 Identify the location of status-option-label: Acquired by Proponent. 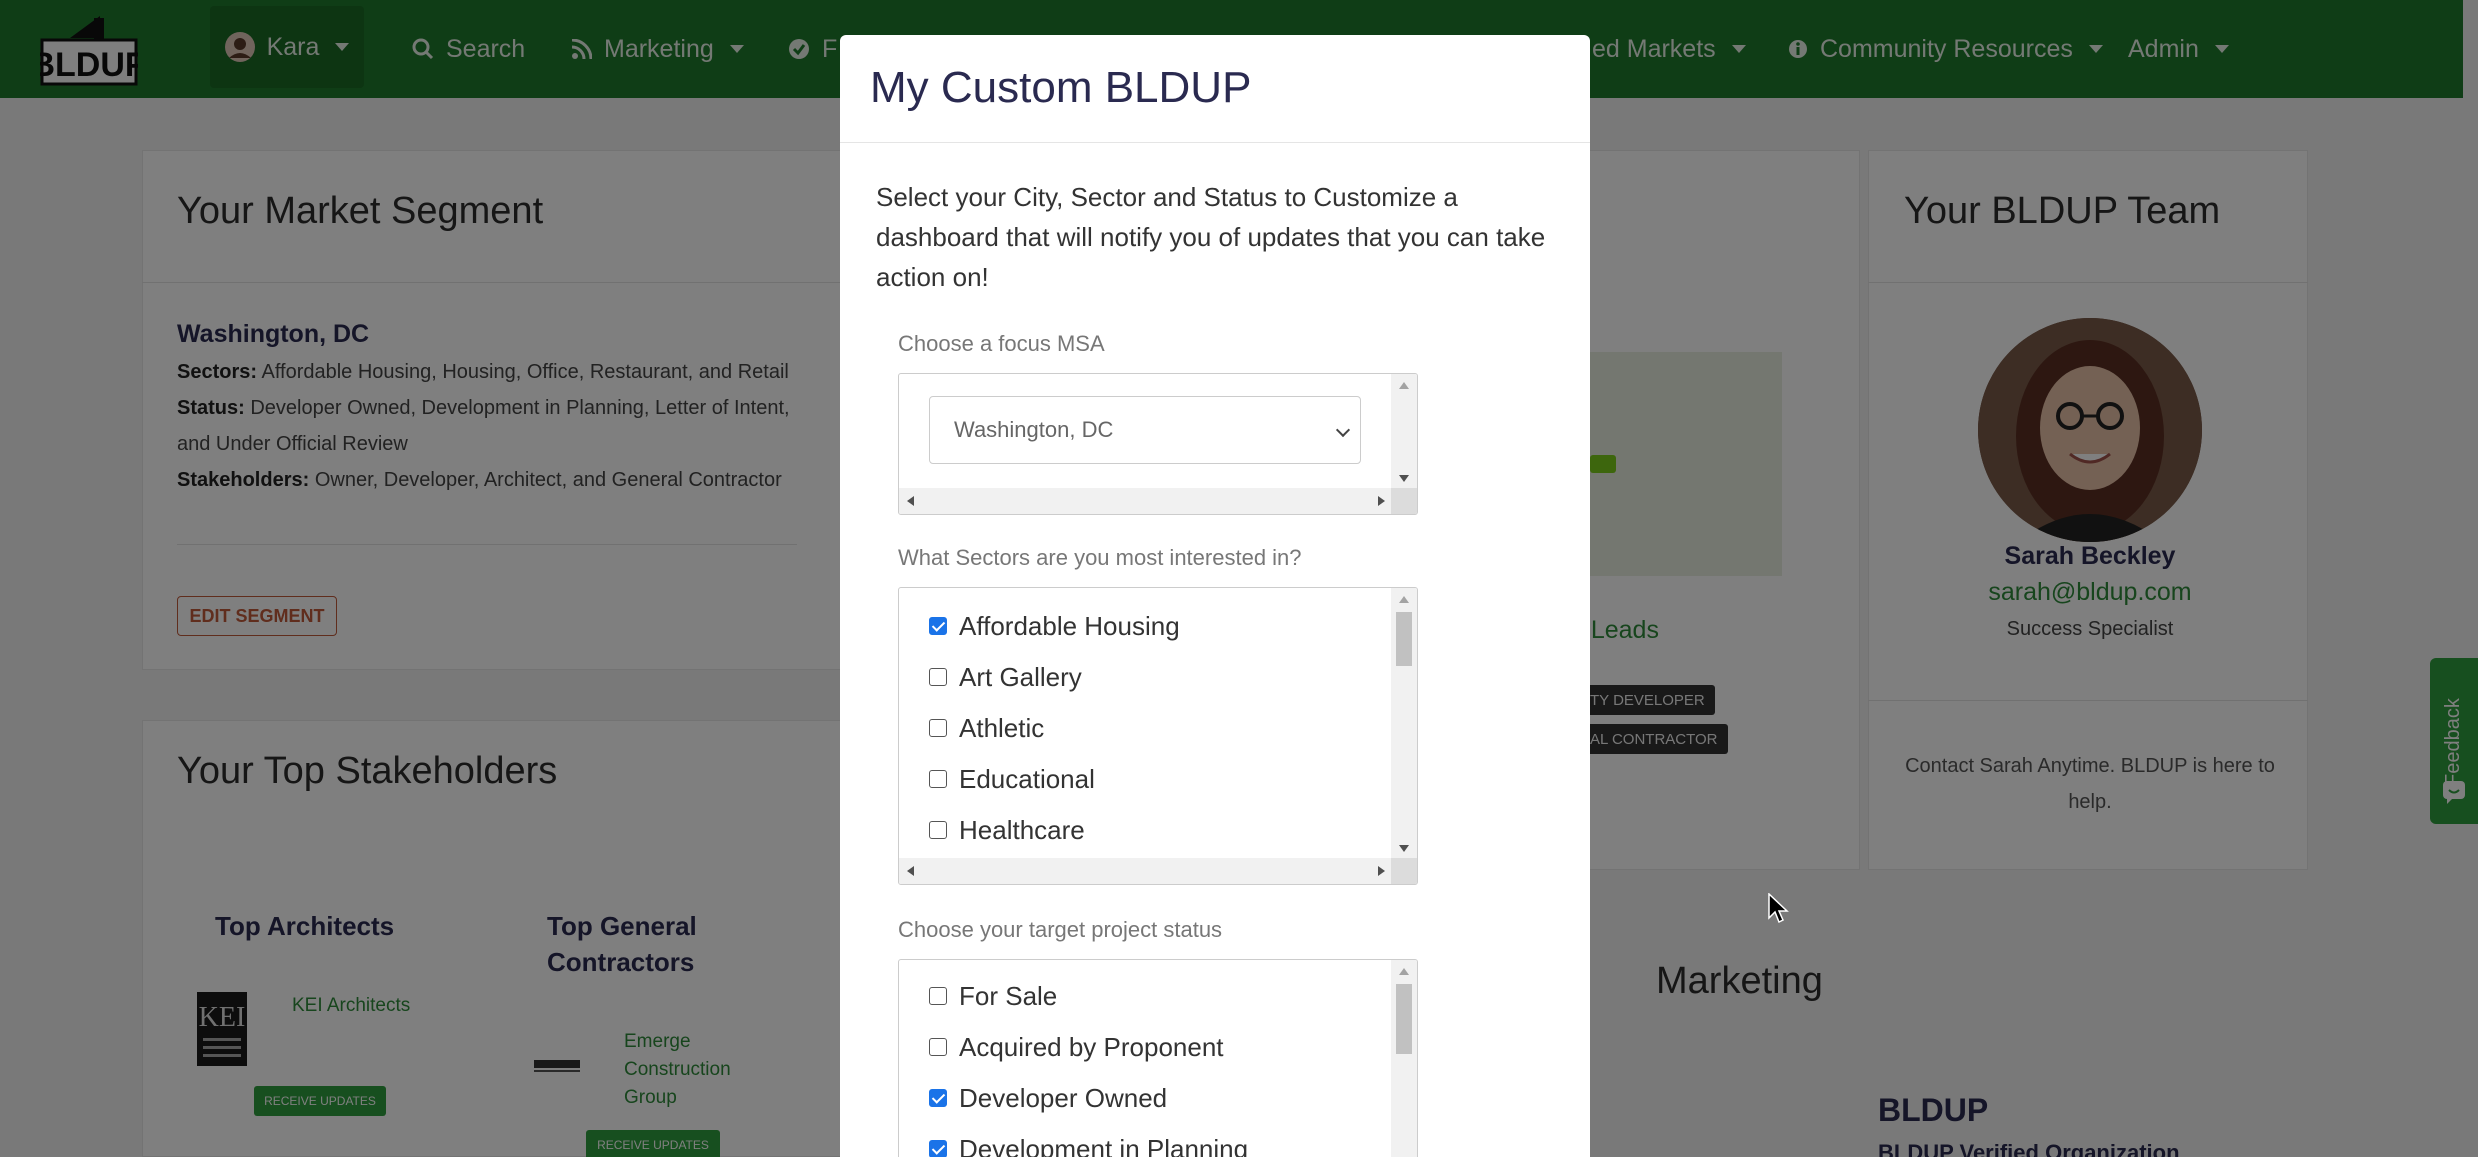
(1091, 1046).